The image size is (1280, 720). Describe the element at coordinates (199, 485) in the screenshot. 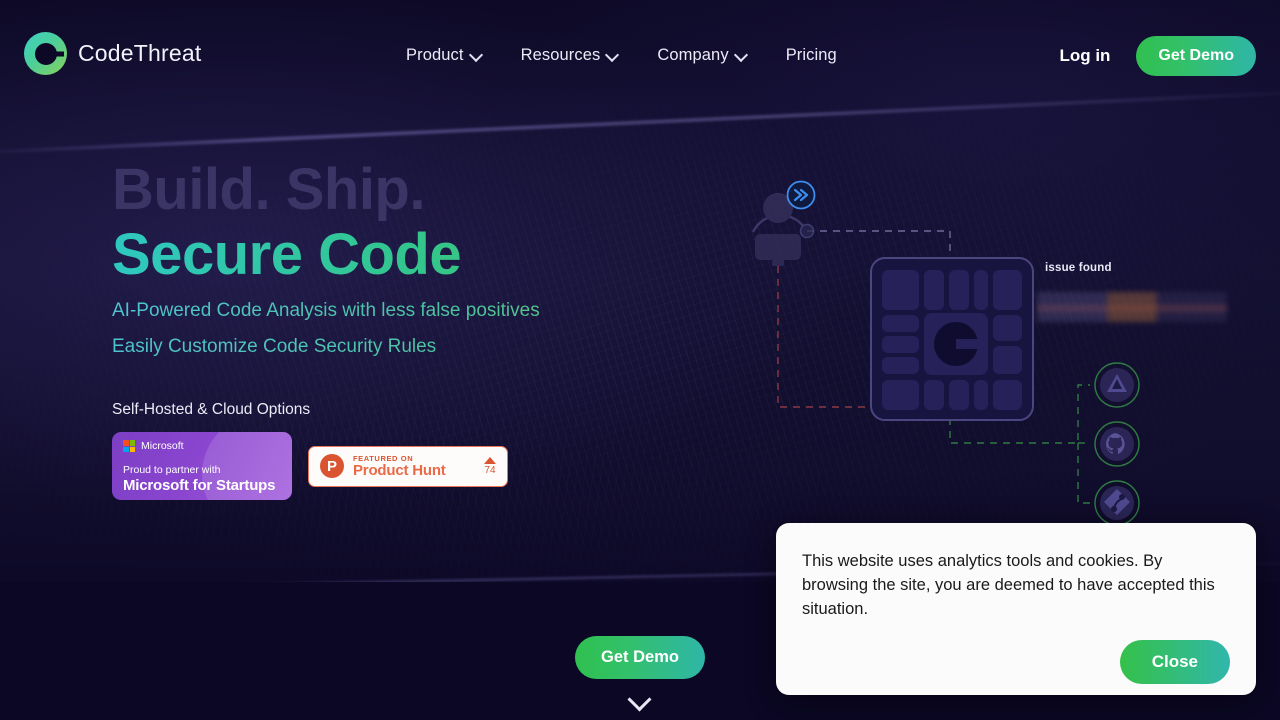

I see `microsoft-badge-line2: Microsoft for Startups` at that location.